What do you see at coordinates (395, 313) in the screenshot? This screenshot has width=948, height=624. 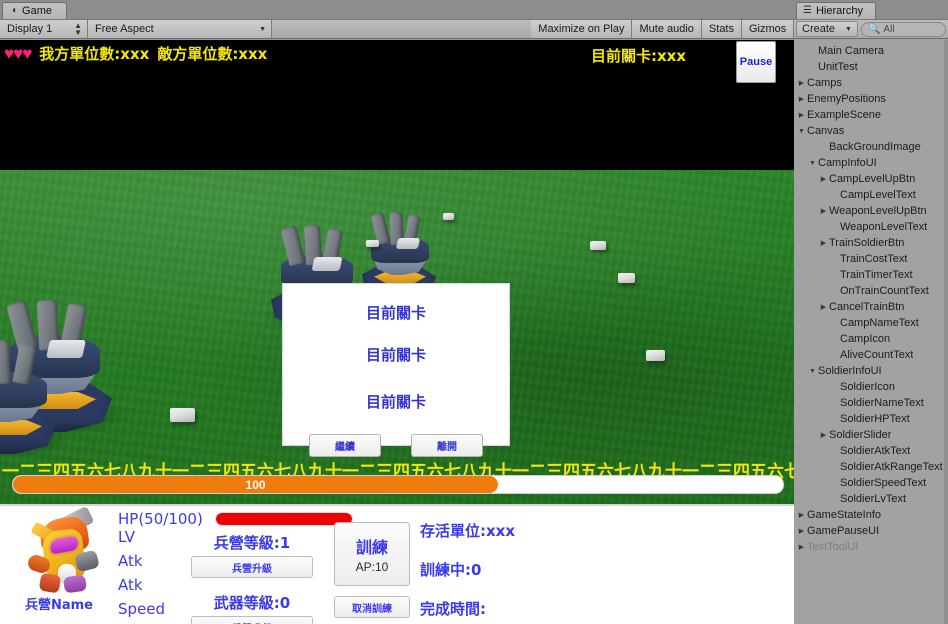 I see `dialog-line-1: 目前關卡` at bounding box center [395, 313].